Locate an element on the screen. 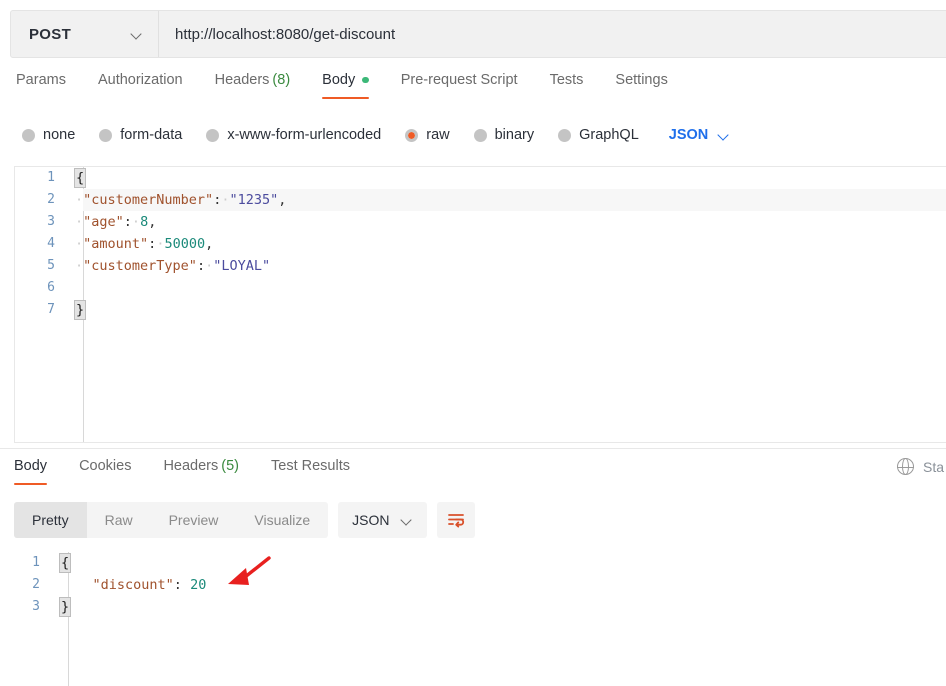 Image resolution: width=946 pixels, height=686 pixels. code-text: ·"age":·8, is located at coordinates (112, 222).